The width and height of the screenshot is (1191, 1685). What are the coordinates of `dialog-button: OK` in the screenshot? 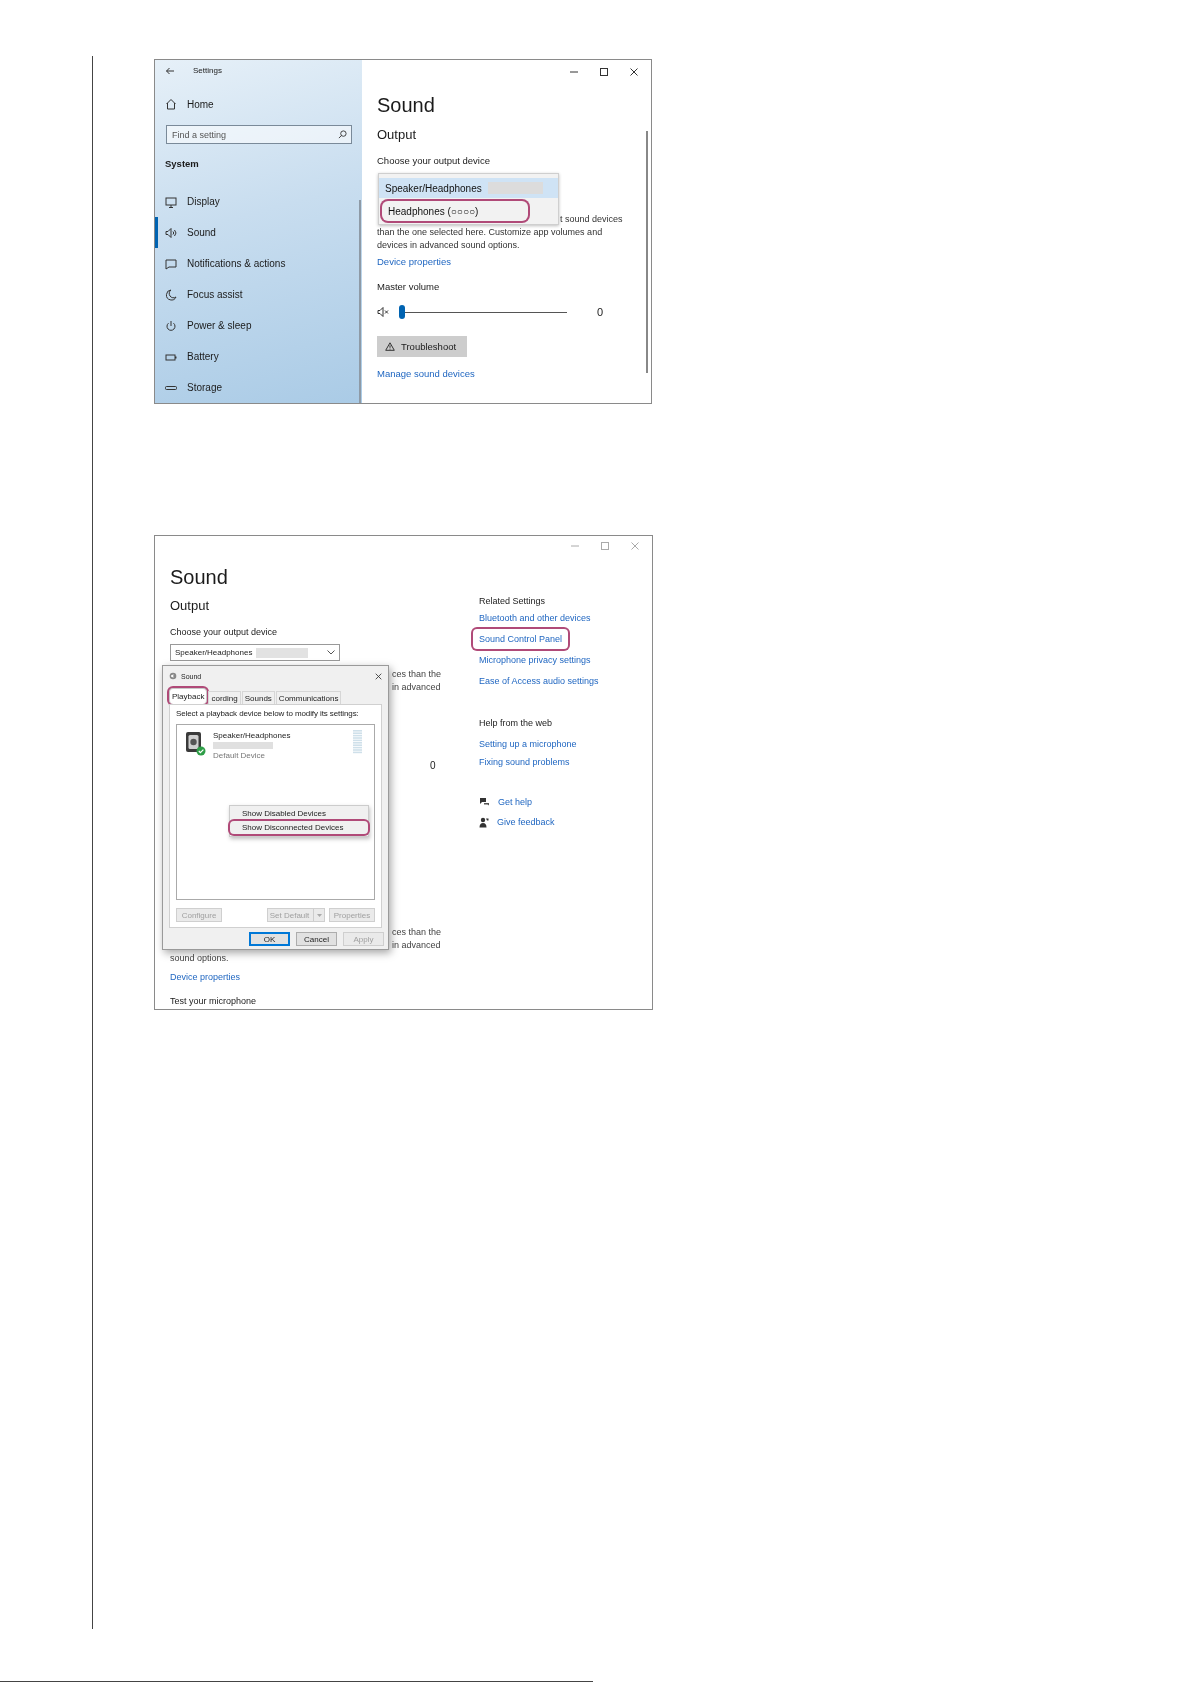 It's located at (269, 939).